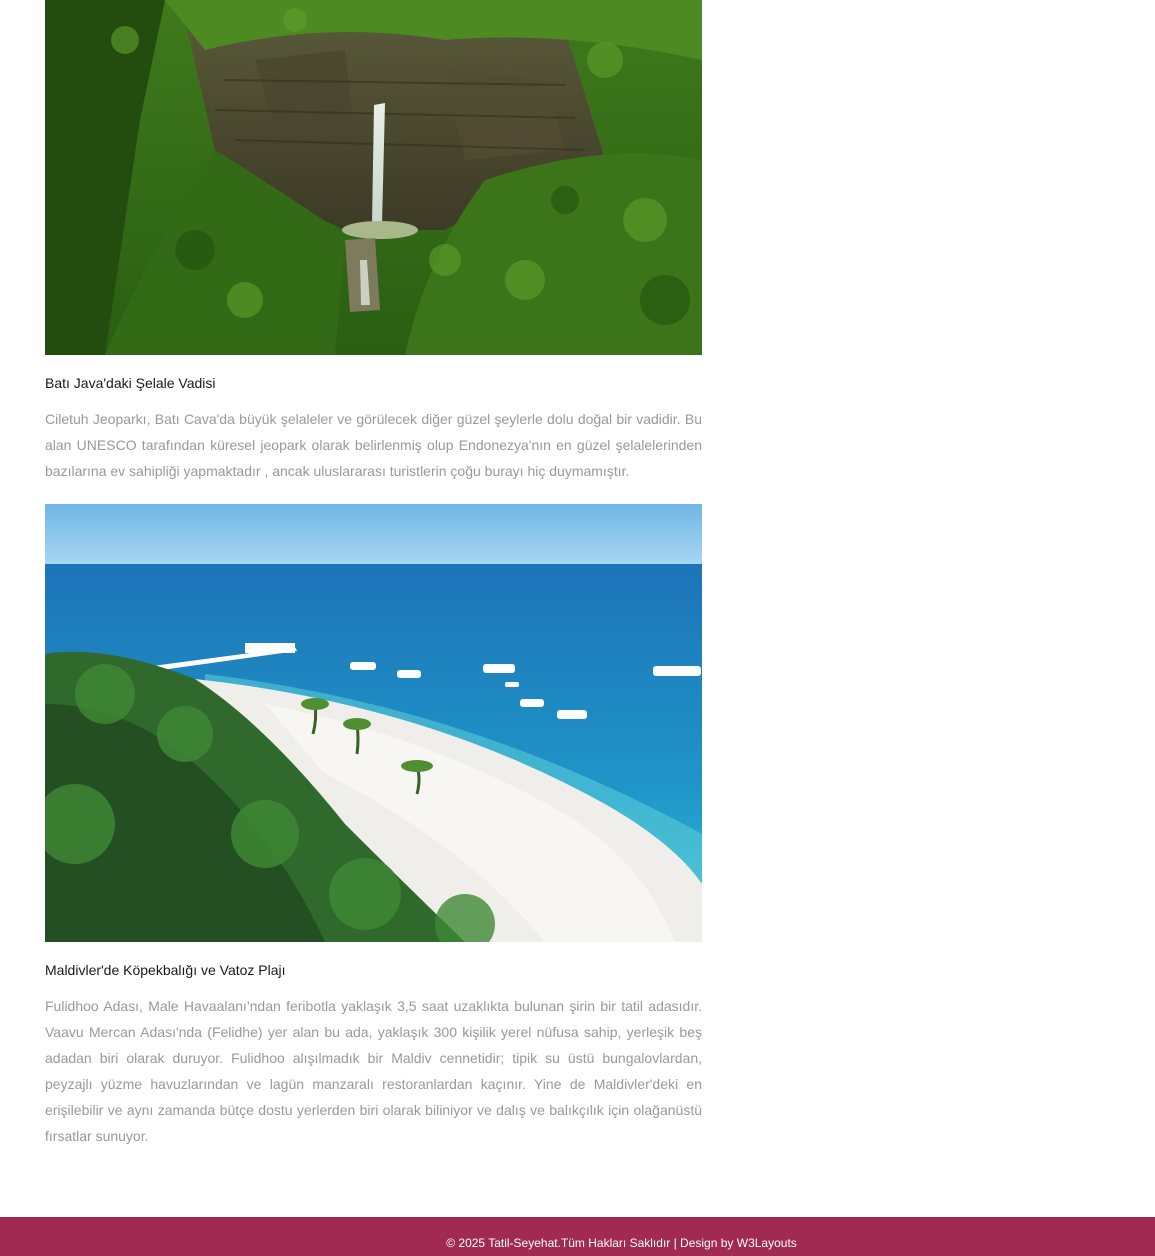 The height and width of the screenshot is (1256, 1155). Describe the element at coordinates (767, 1243) in the screenshot. I see `w3layouts-link: W3Layouts` at that location.